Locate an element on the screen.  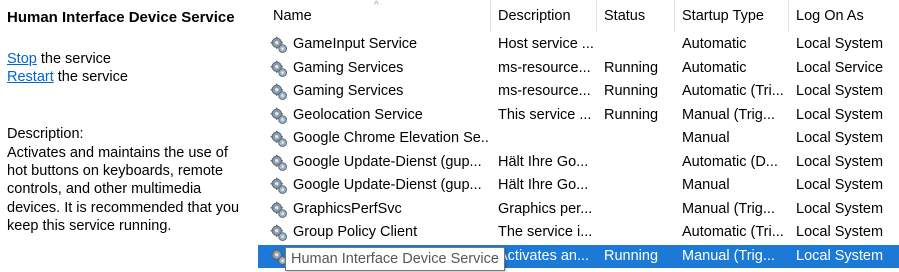
service-name-cell: Group Policy Client is located at coordinates (355, 232).